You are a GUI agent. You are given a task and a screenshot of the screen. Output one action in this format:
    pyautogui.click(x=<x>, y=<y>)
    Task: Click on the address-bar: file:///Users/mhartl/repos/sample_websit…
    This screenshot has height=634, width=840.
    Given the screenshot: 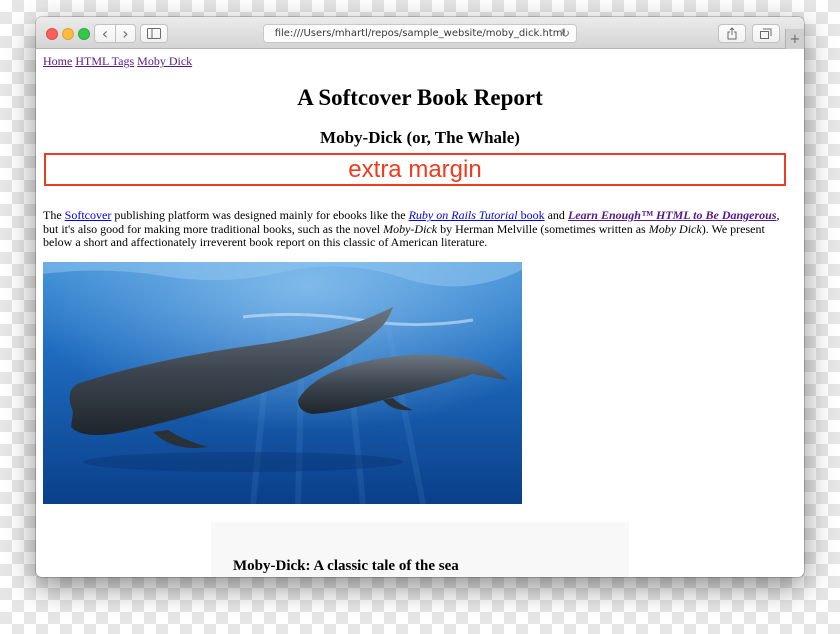 What is the action you would take?
    pyautogui.click(x=420, y=33)
    